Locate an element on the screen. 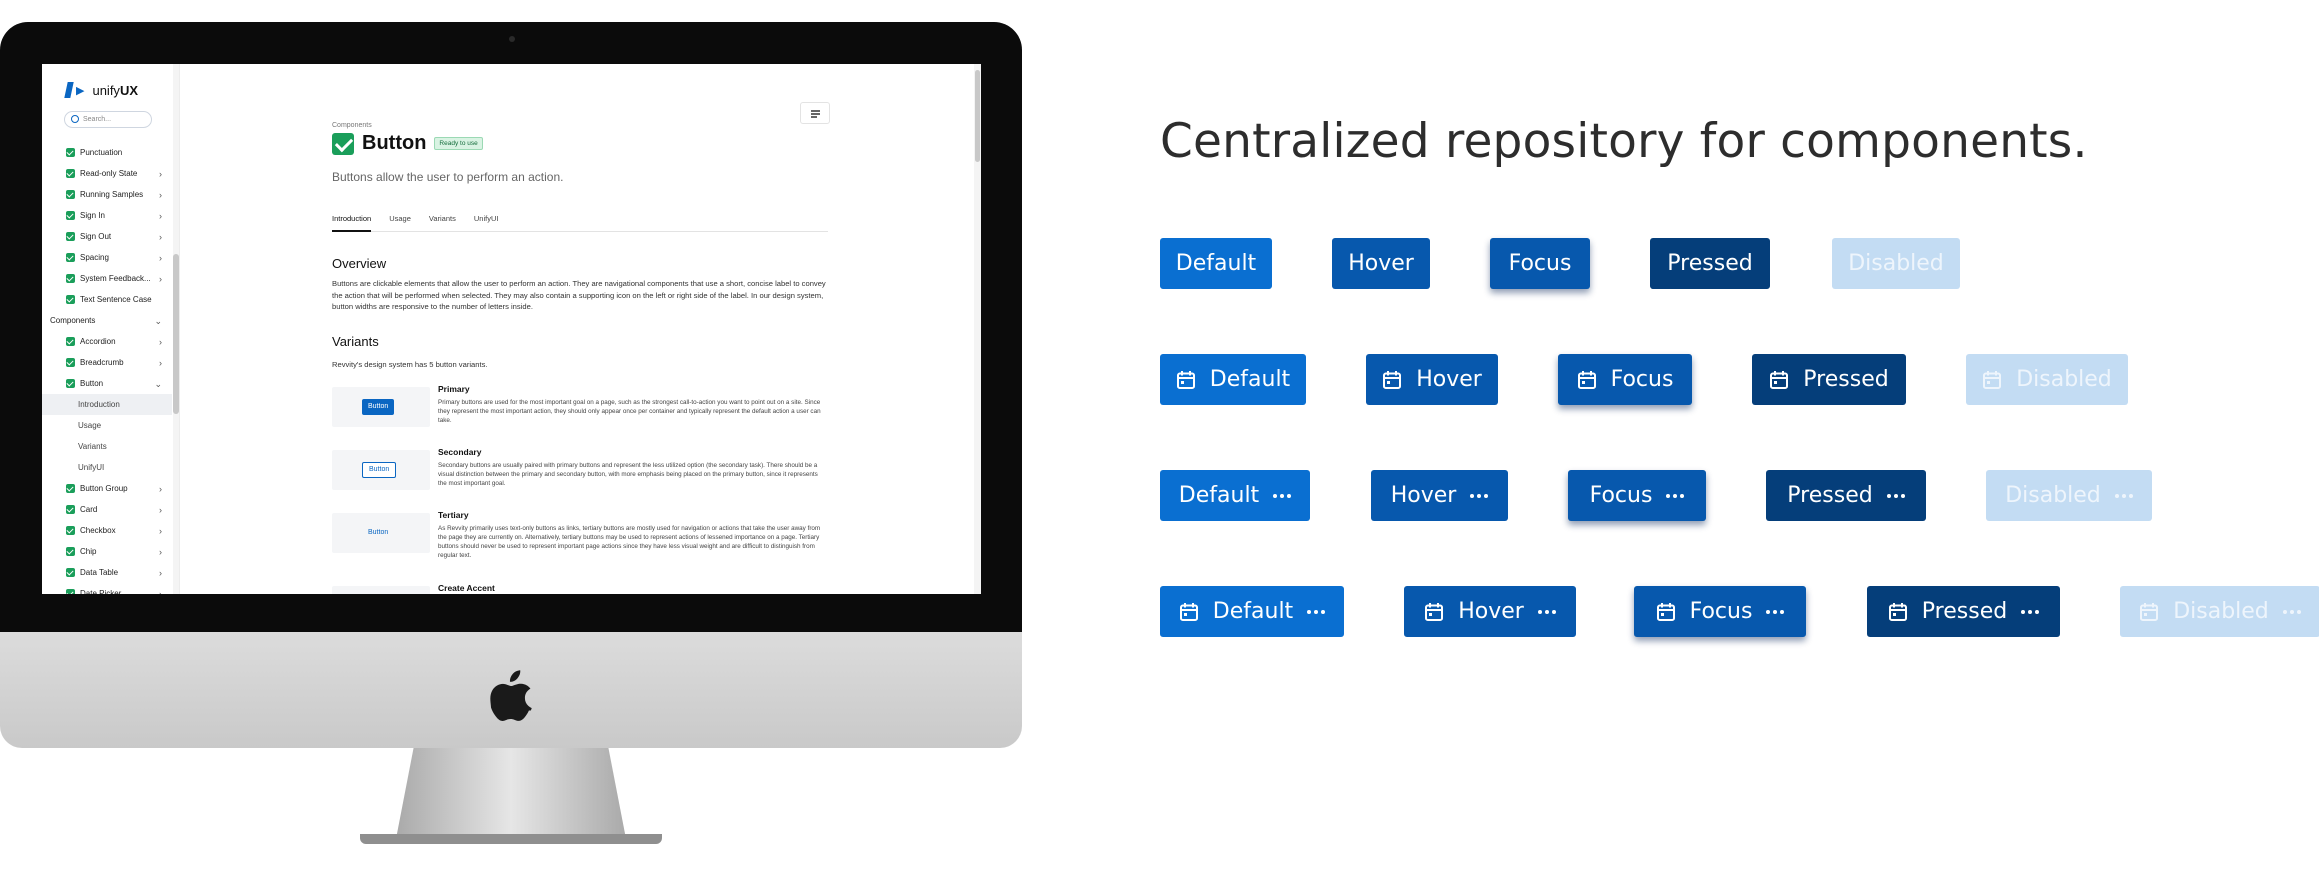  content-menu-button is located at coordinates (815, 113).